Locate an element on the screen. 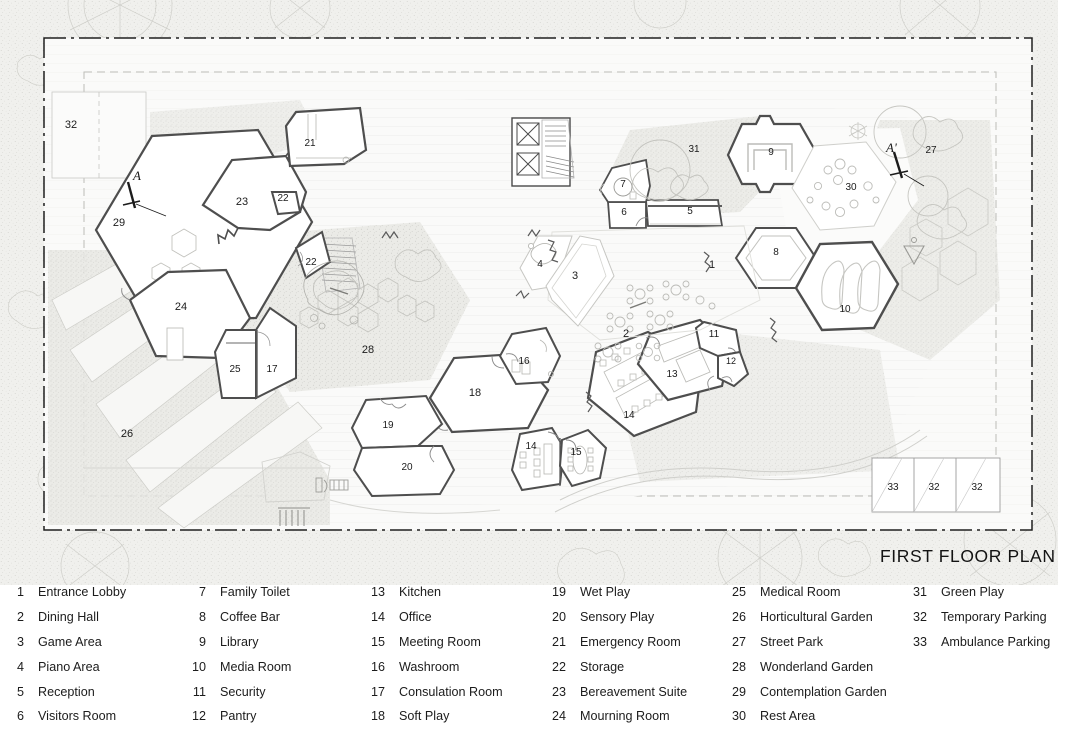  room-number-9: 9 is located at coordinates (771, 152).